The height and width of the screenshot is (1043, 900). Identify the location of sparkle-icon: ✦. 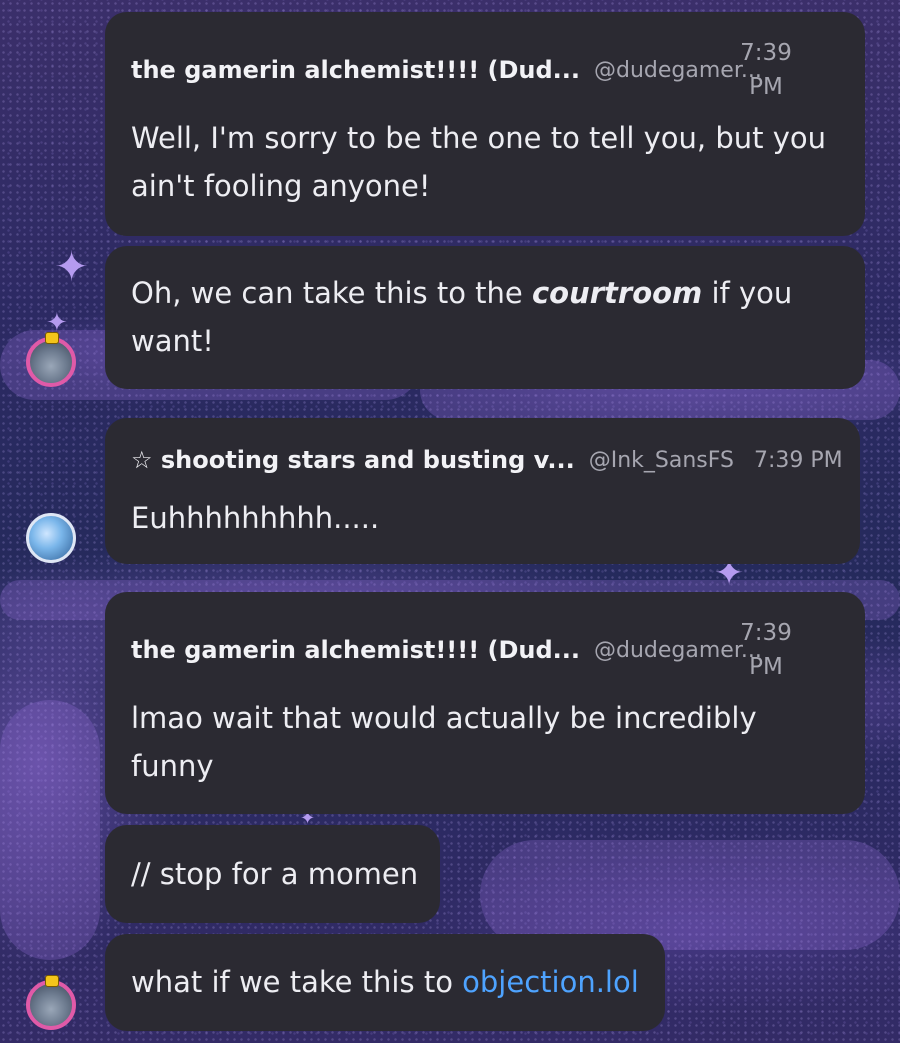
(72, 266).